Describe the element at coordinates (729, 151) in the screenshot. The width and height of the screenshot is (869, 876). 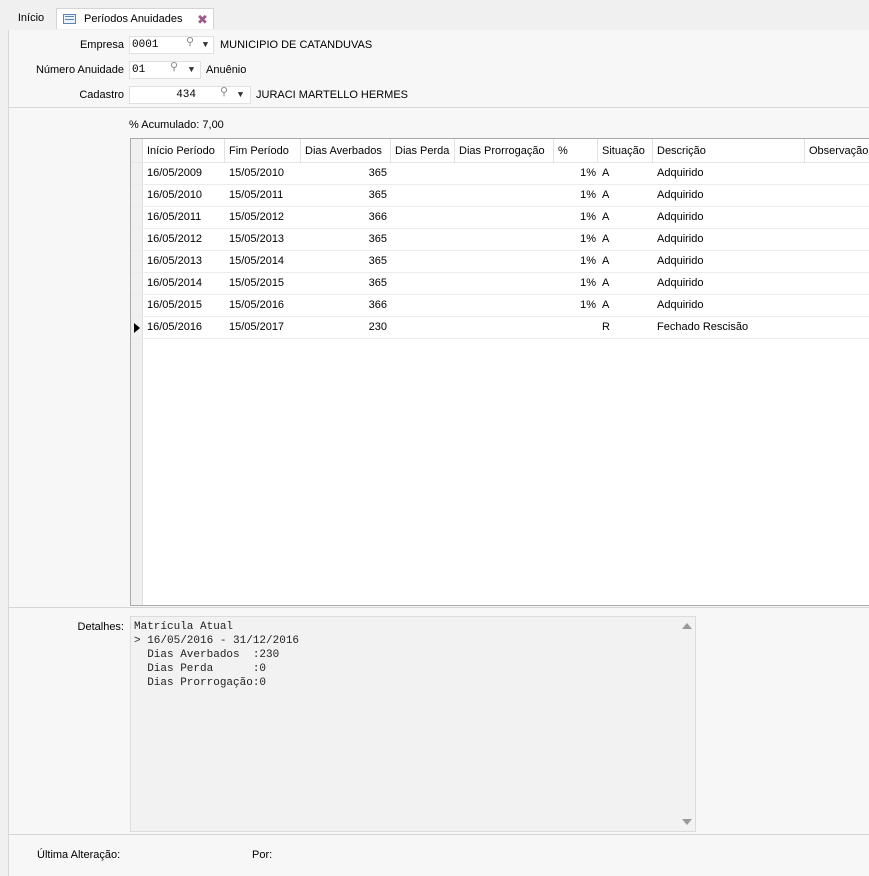
I see `column-header: Descrição` at that location.